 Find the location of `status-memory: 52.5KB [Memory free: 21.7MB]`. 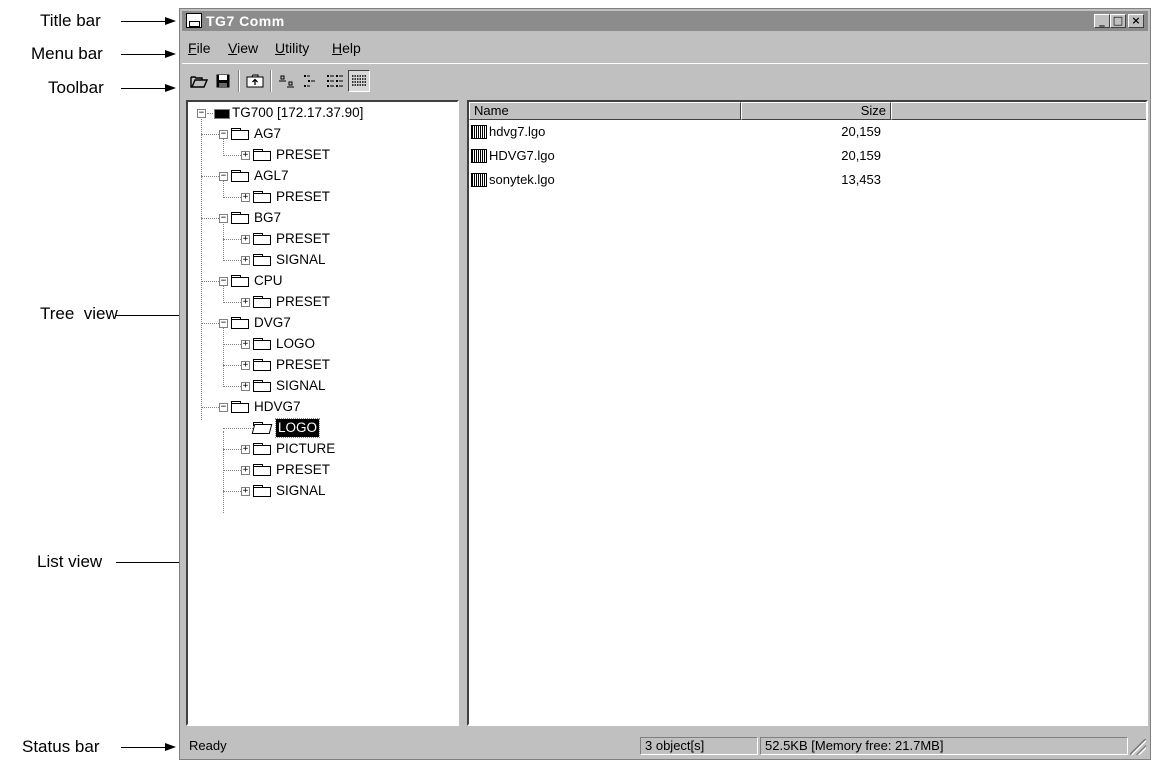

status-memory: 52.5KB [Memory free: 21.7MB] is located at coordinates (944, 746).